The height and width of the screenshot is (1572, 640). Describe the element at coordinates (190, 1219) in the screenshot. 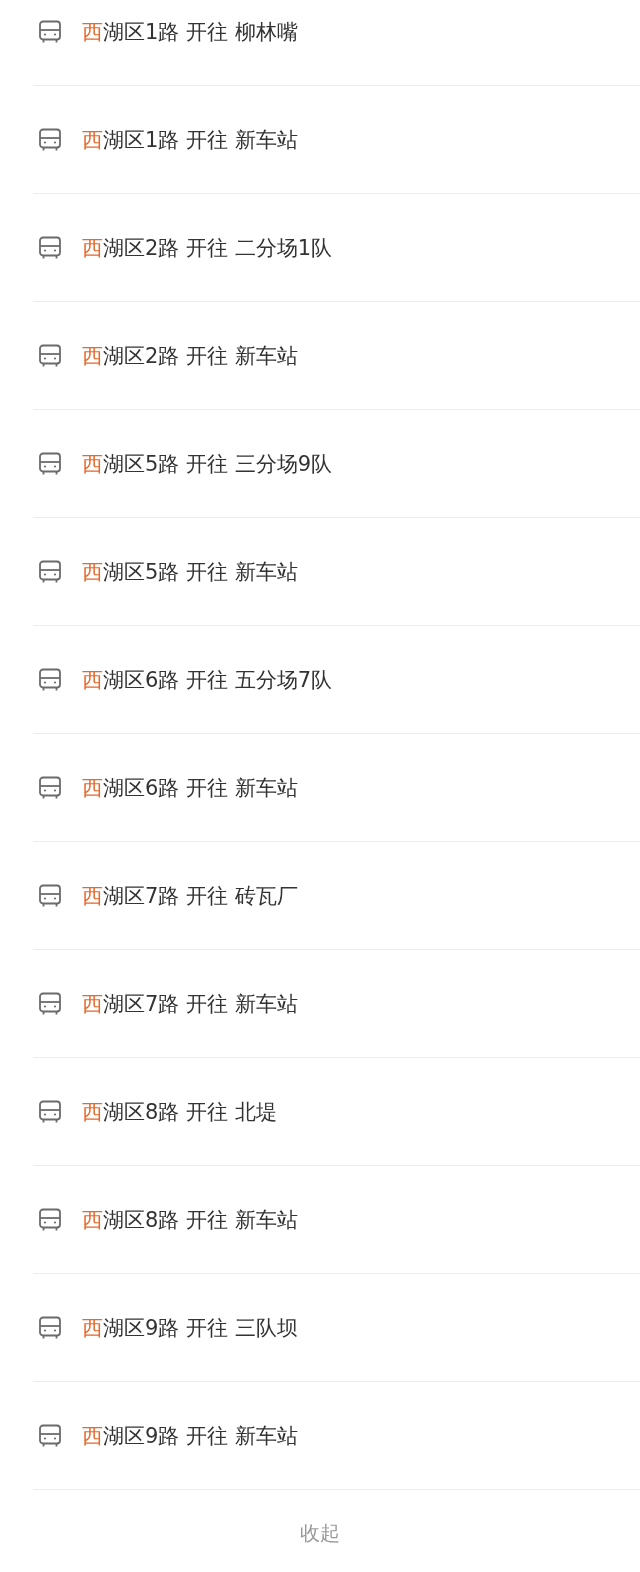

I see `route-item: 西湖区8路 开往 新车站` at that location.